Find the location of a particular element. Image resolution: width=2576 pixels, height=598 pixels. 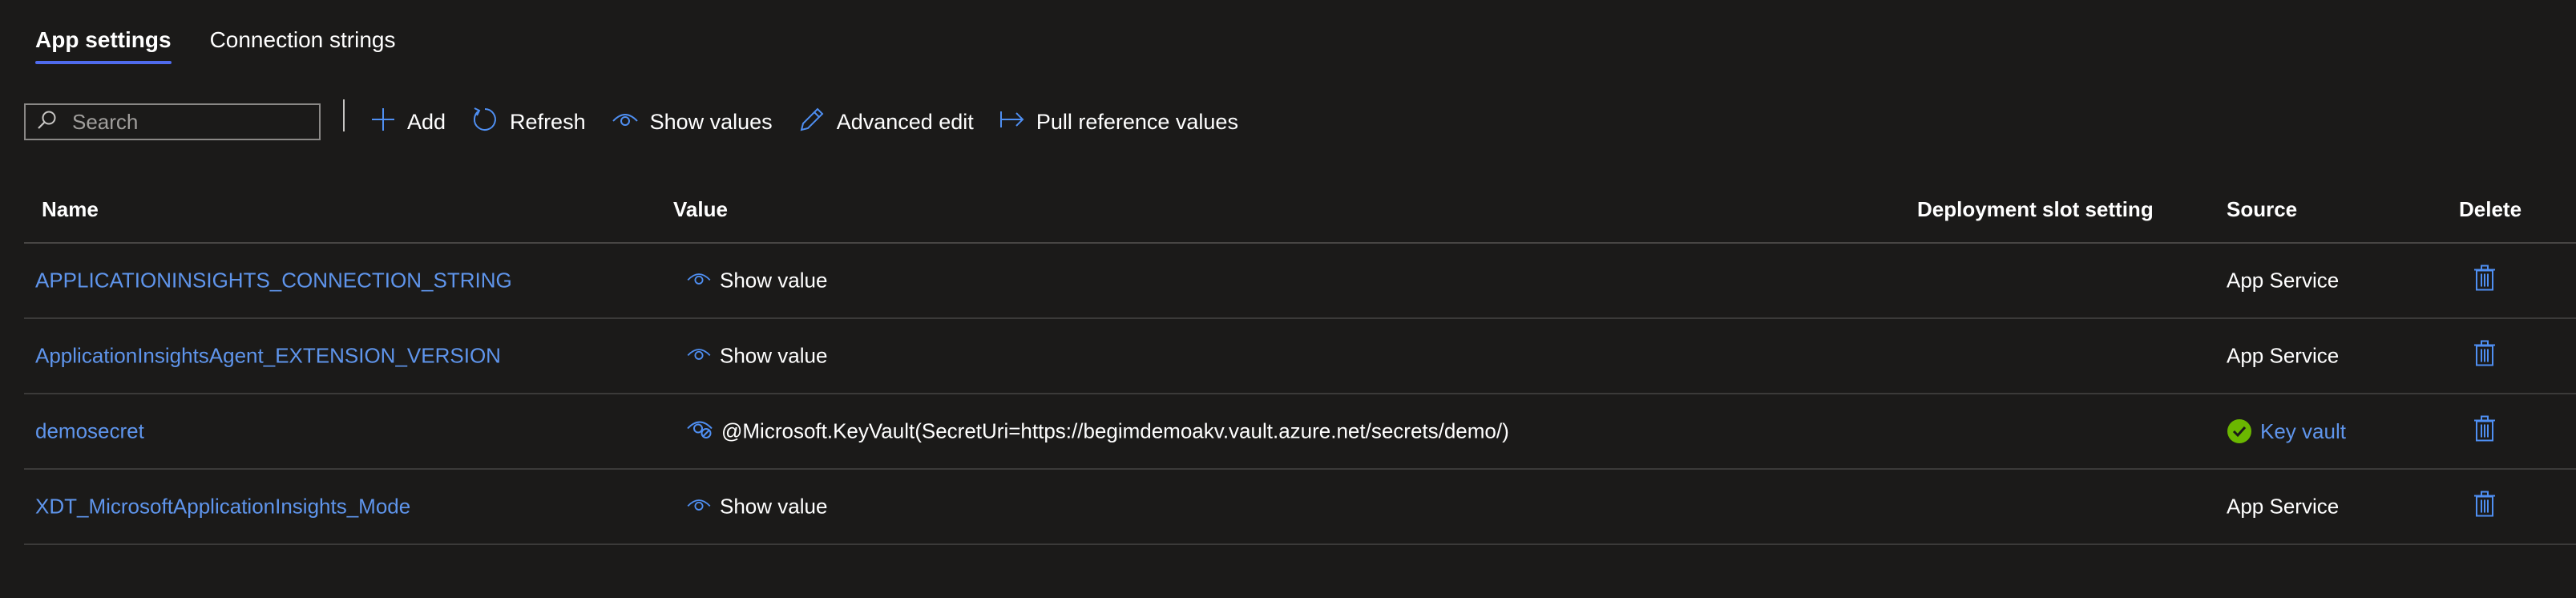

search-input is located at coordinates (193, 122).